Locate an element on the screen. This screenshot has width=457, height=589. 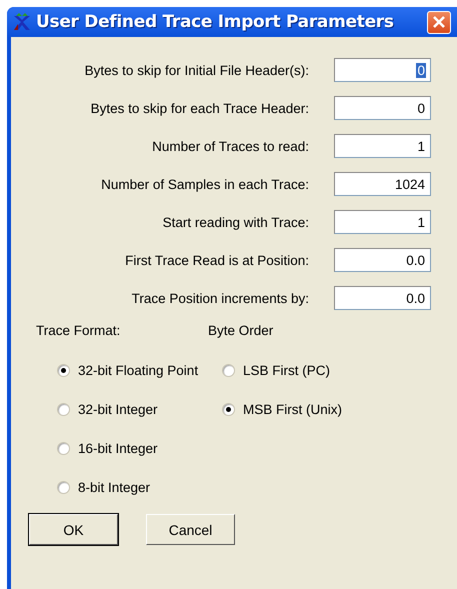
close-icon is located at coordinates (439, 22).